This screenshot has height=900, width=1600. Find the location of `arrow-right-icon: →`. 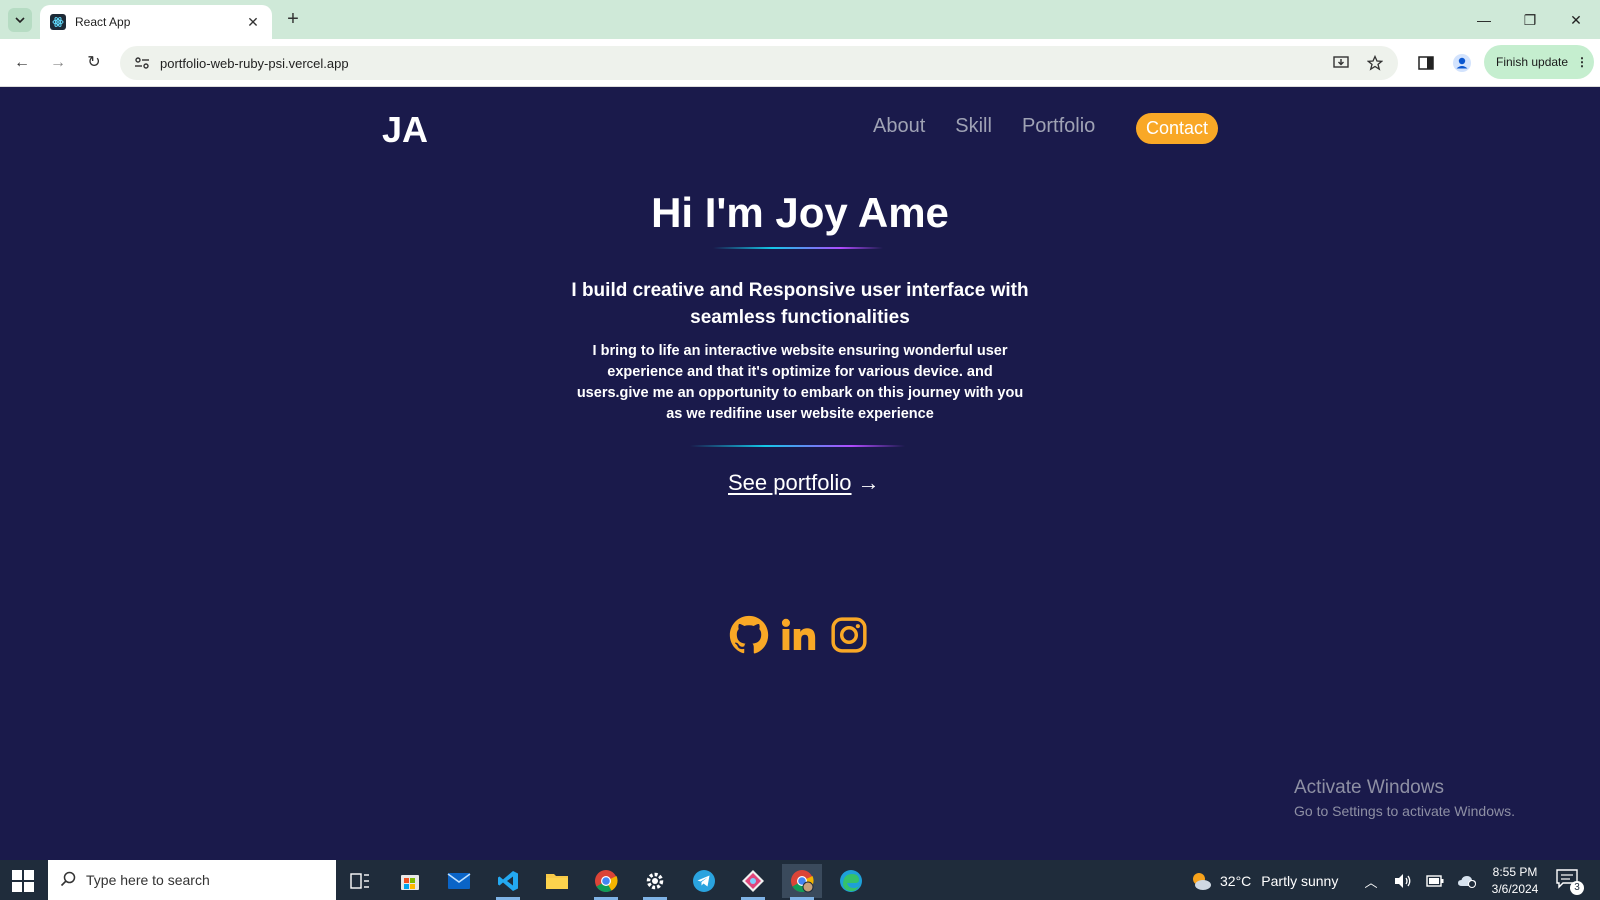

arrow-right-icon: → is located at coordinates (868, 482).